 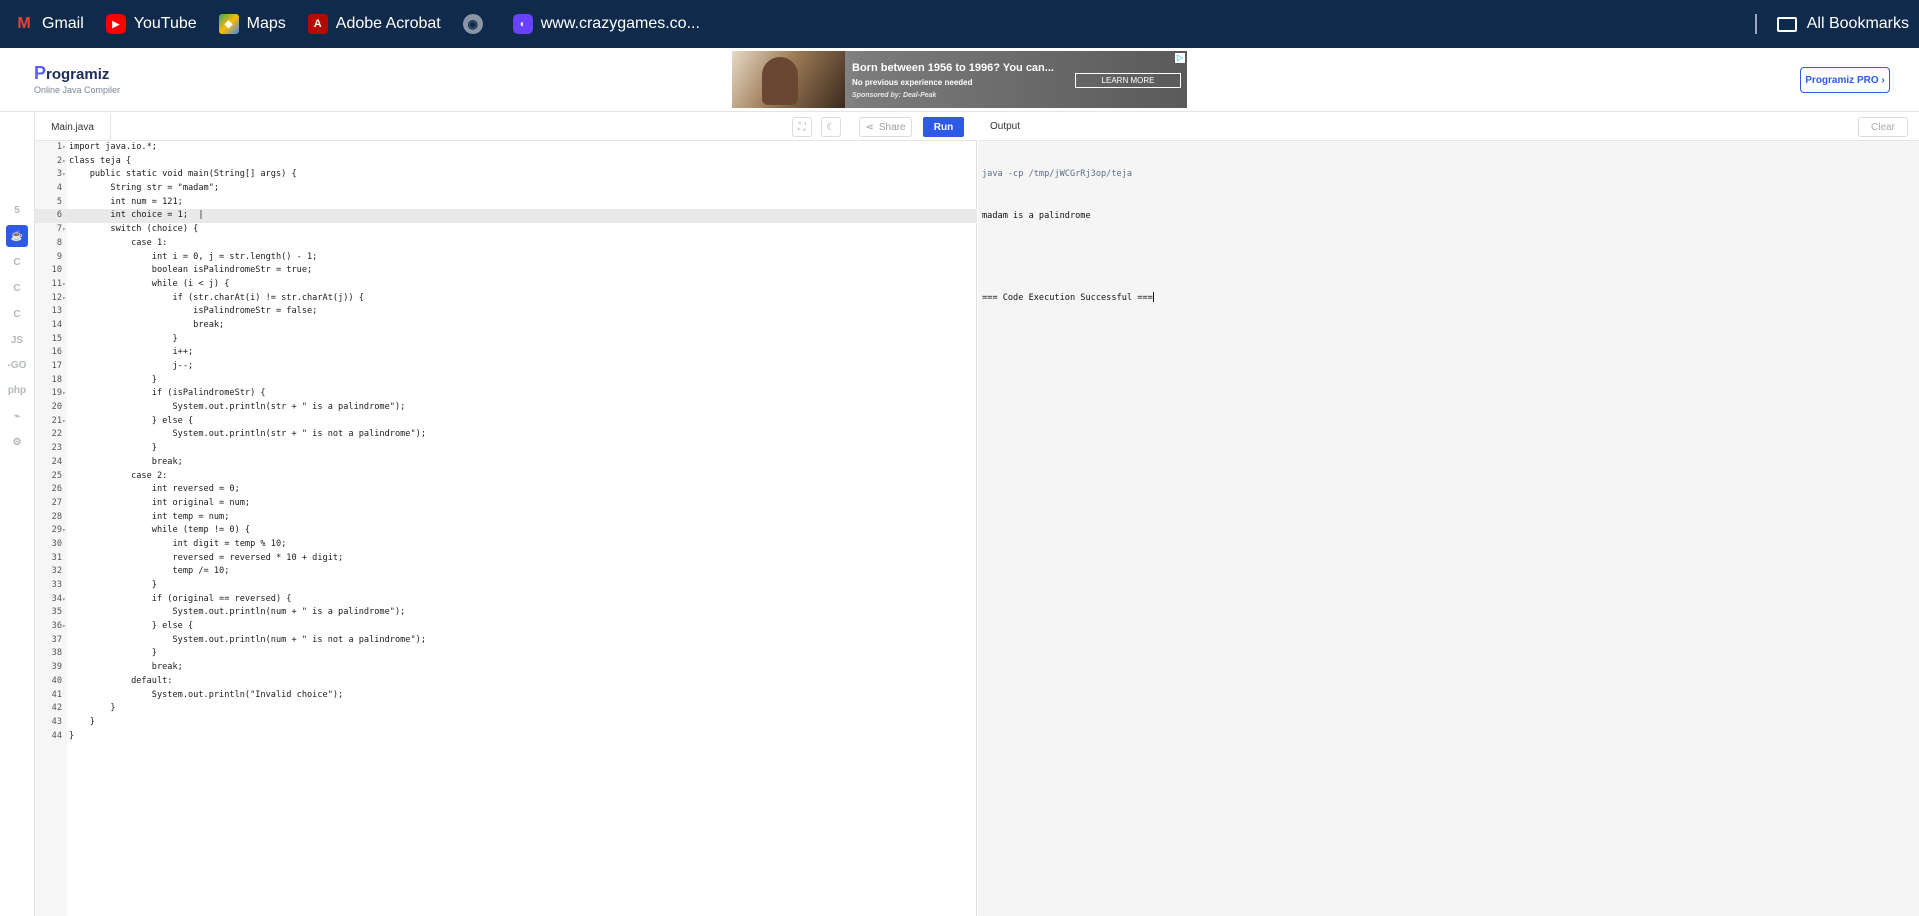 I want to click on code-text: }, so click(x=92, y=708).